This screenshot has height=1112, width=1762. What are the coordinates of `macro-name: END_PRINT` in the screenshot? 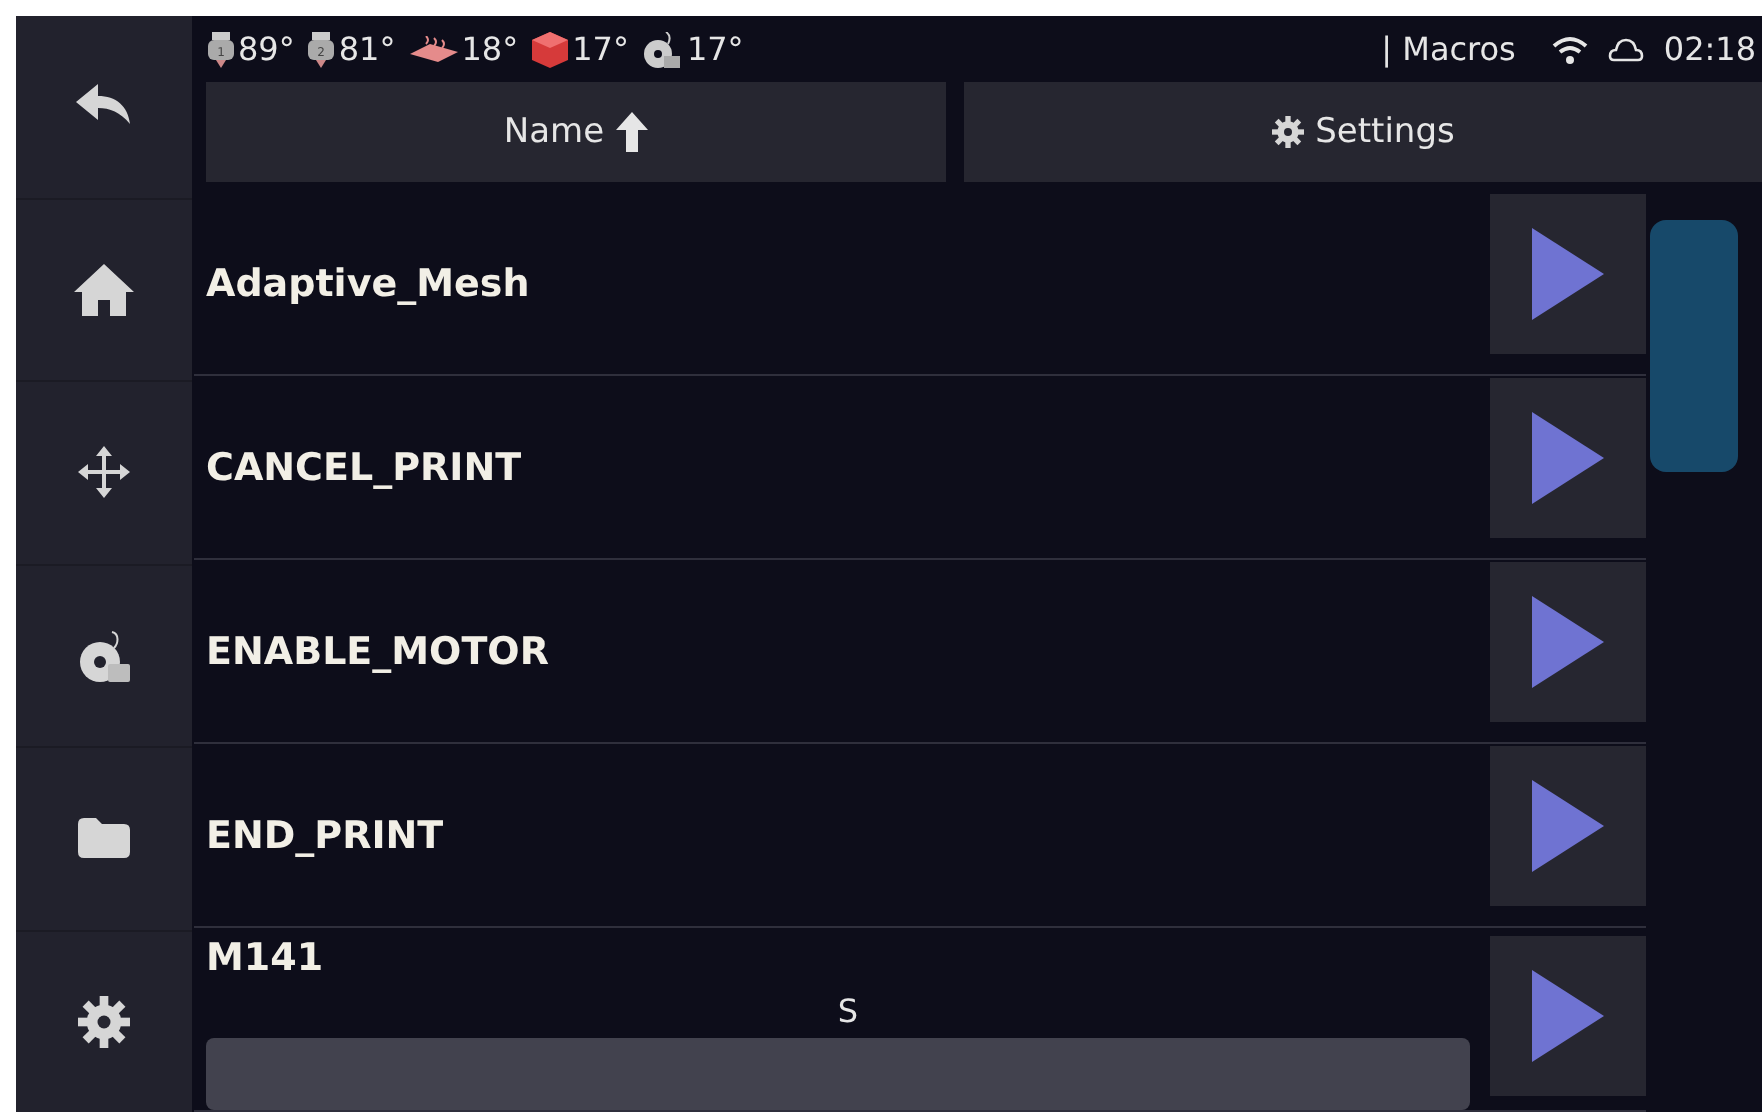 It's located at (325, 835).